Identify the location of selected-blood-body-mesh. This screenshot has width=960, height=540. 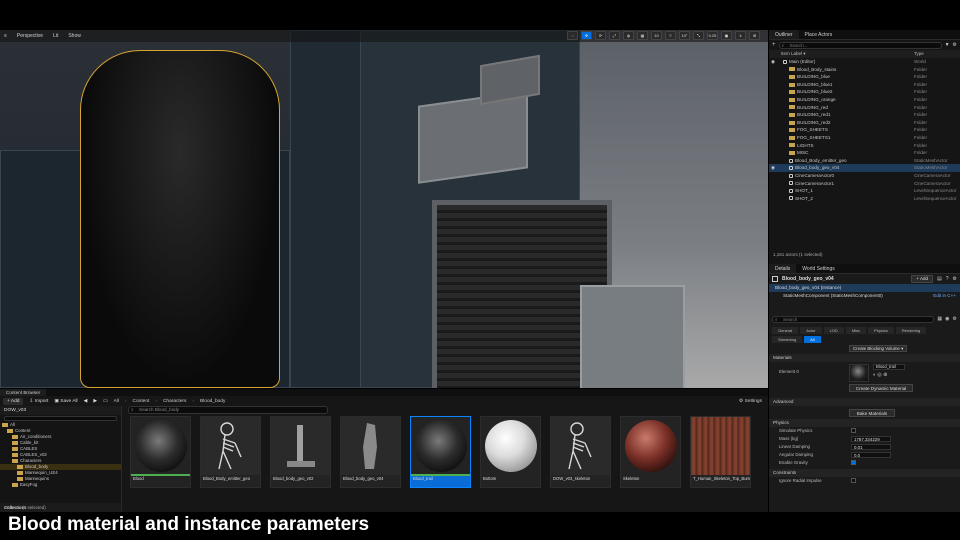
(180, 219).